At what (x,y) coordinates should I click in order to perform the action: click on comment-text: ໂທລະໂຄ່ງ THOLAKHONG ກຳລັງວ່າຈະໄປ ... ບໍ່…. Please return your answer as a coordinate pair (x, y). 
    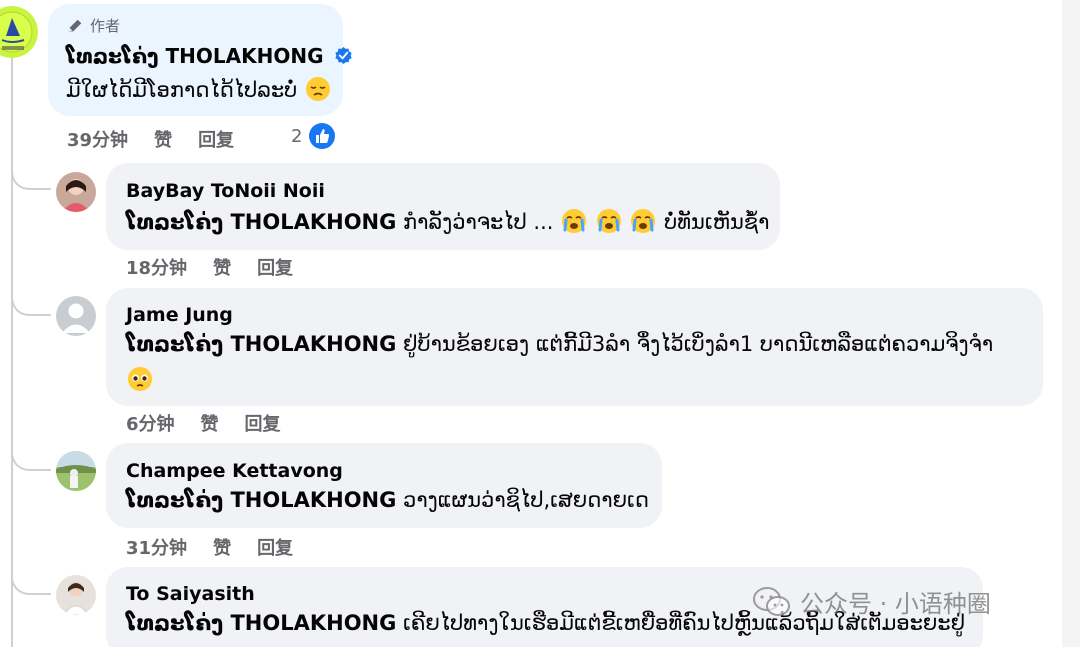
    Looking at the image, I should click on (447, 221).